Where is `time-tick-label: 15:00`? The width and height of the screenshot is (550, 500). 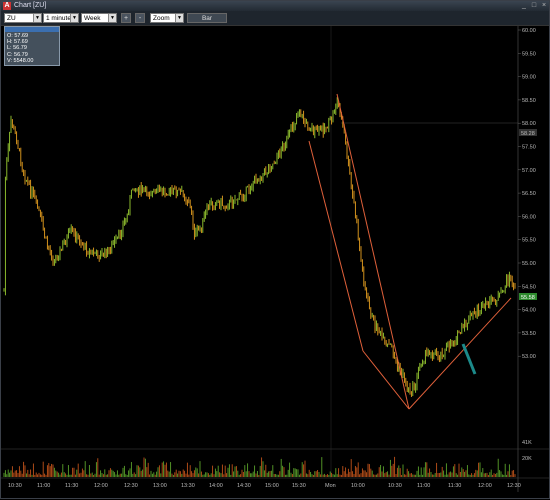
time-tick-label: 15:00 is located at coordinates (272, 486).